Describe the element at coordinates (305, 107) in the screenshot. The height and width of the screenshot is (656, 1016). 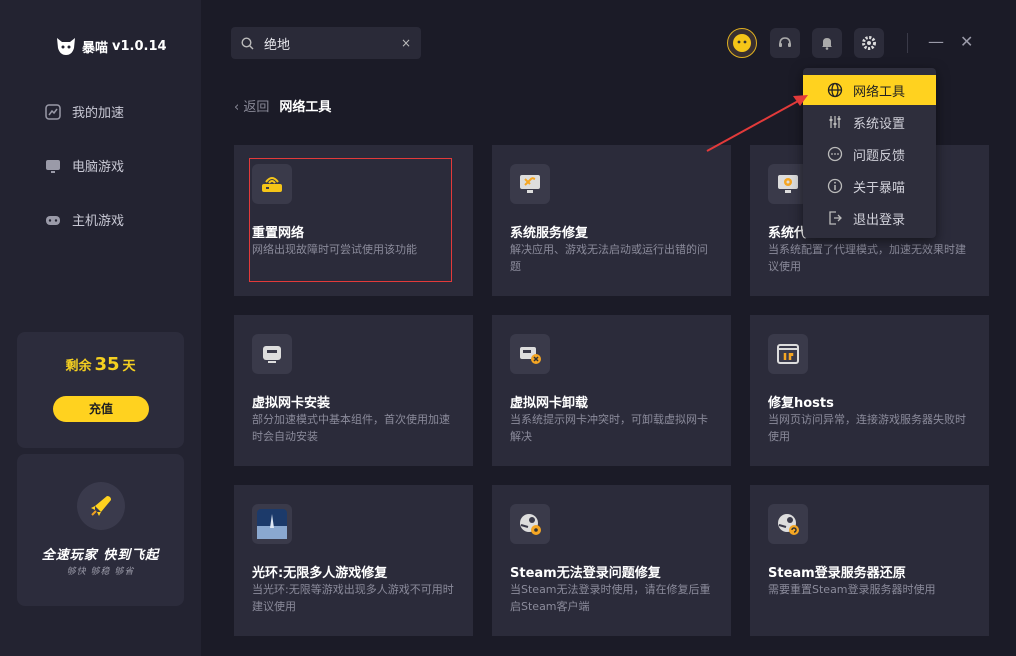
I see `page-title: 网络工具` at that location.